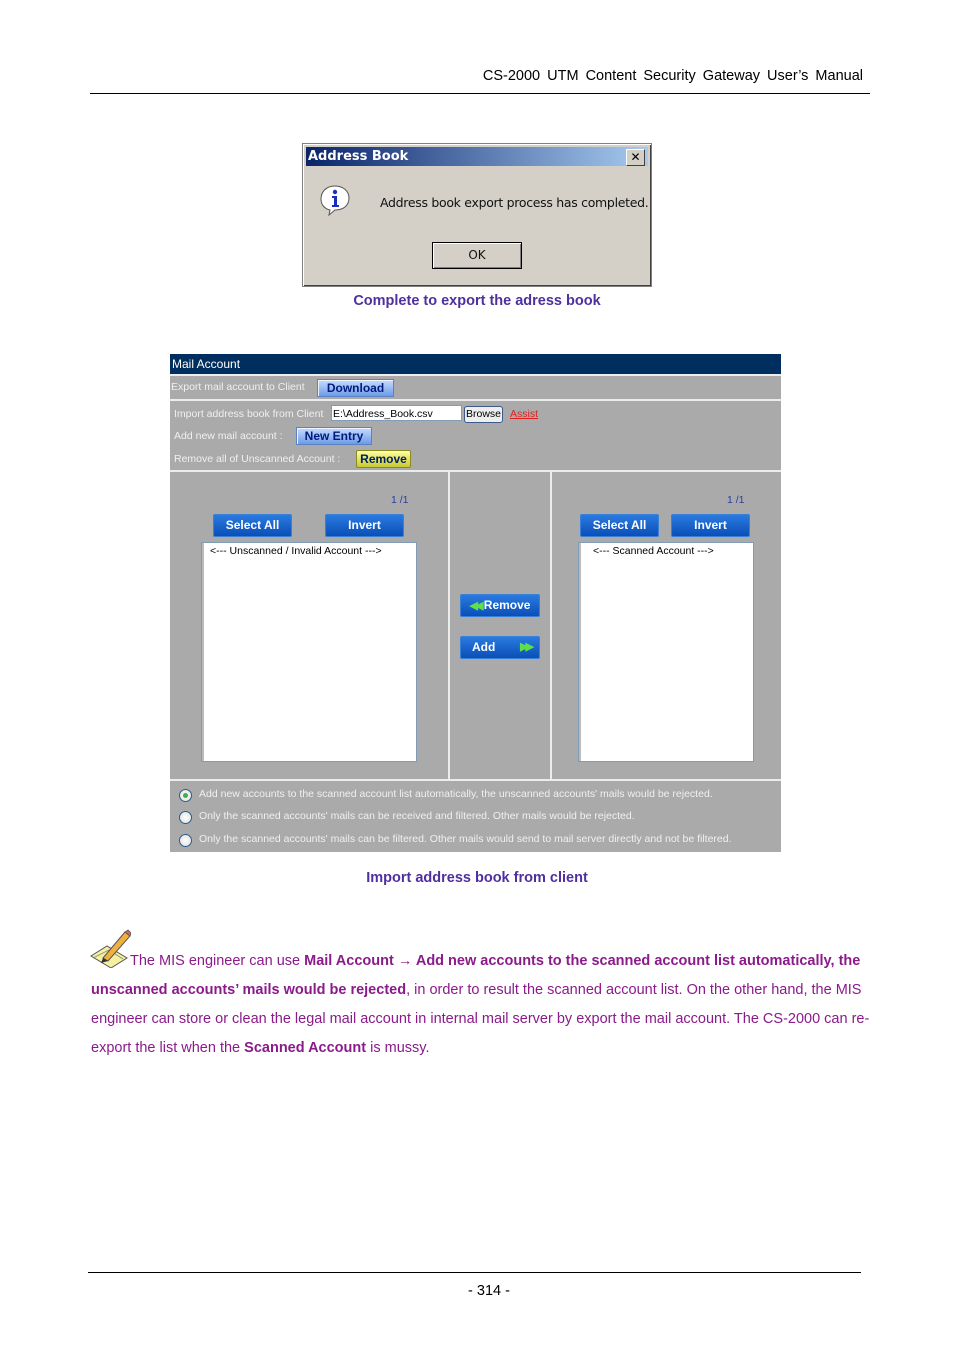  I want to click on right-invert-button: Invert, so click(710, 525).